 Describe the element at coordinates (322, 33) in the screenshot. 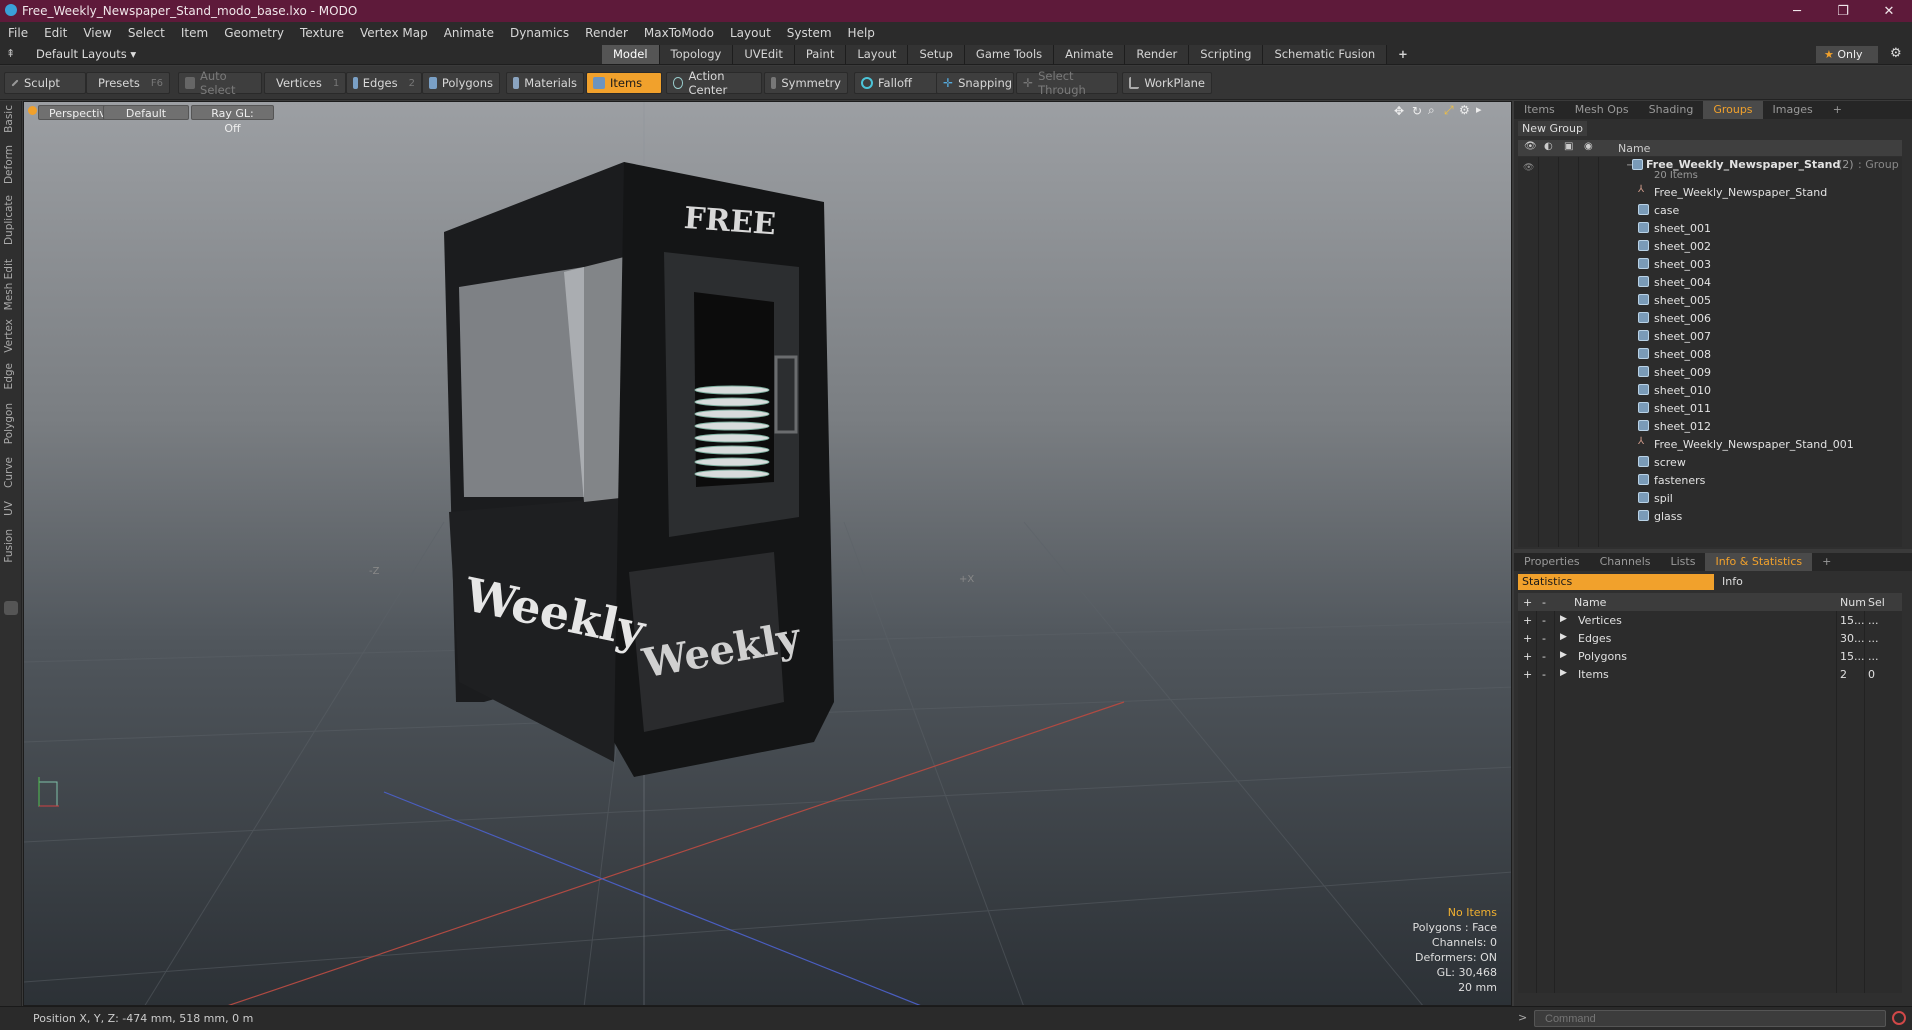

I see `menu-texture: Texture` at that location.